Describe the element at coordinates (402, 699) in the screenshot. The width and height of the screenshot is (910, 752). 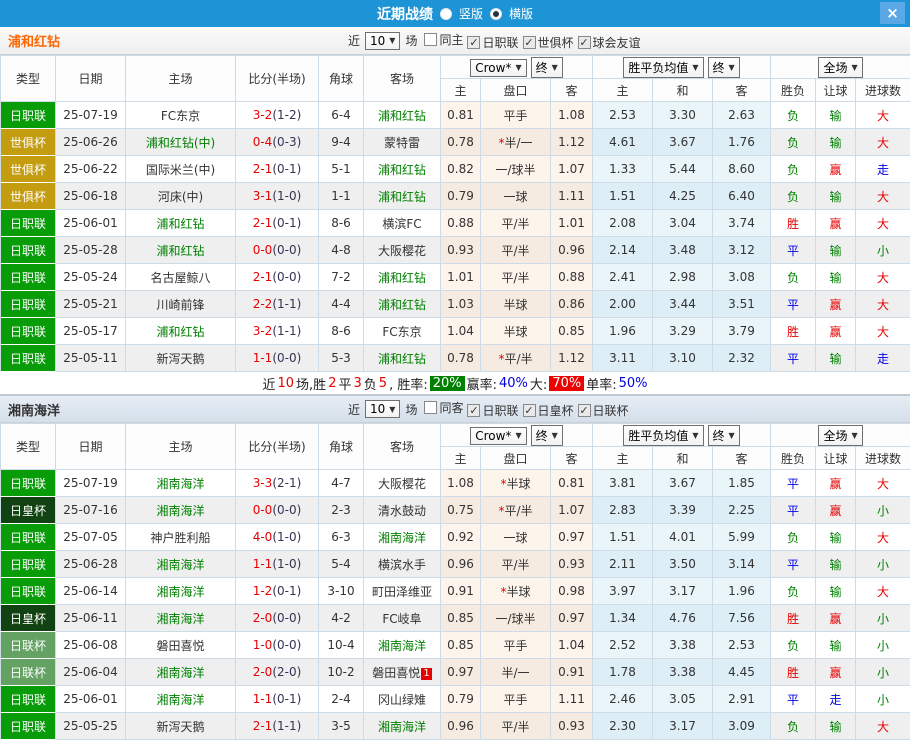
I see `away-team: 冈山绿雉` at that location.